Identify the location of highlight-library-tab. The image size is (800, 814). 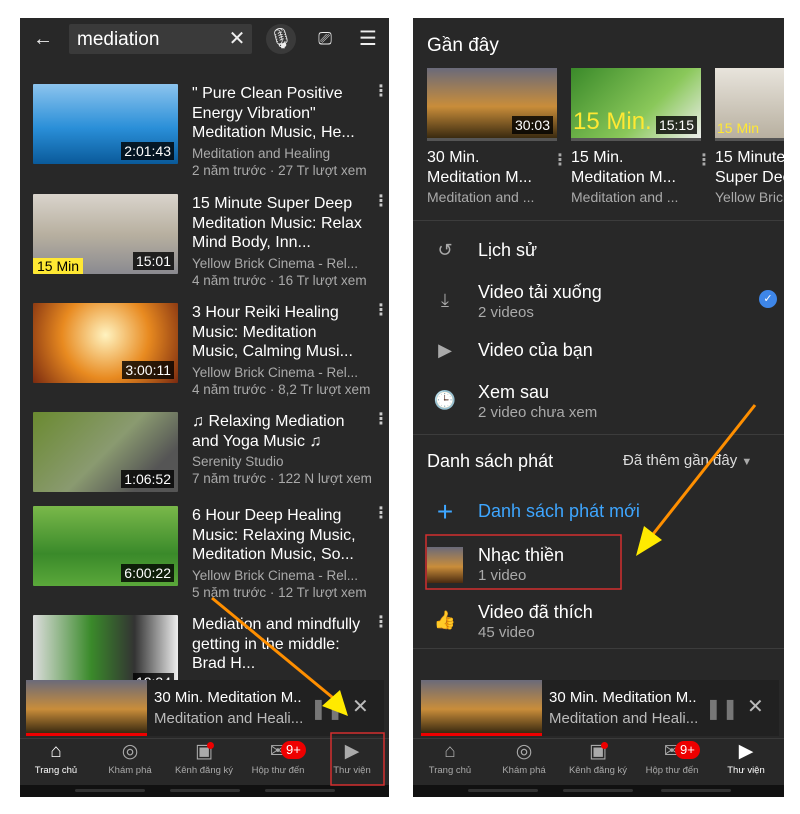
(357, 759).